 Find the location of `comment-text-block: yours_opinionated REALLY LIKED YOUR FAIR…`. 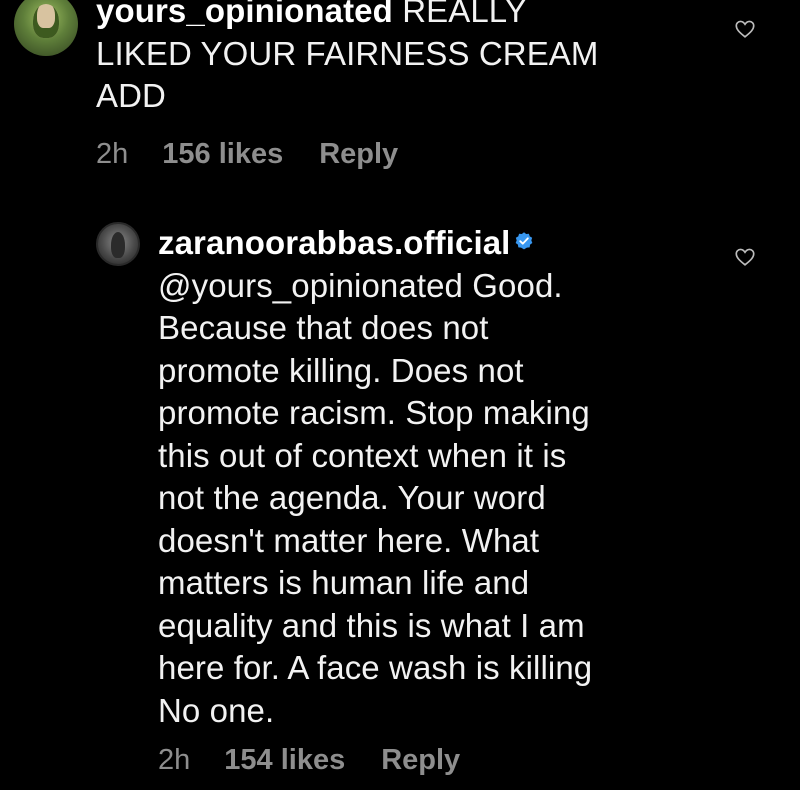

comment-text-block: yours_opinionated REALLY LIKED YOUR FAIR… is located at coordinates (396, 59).